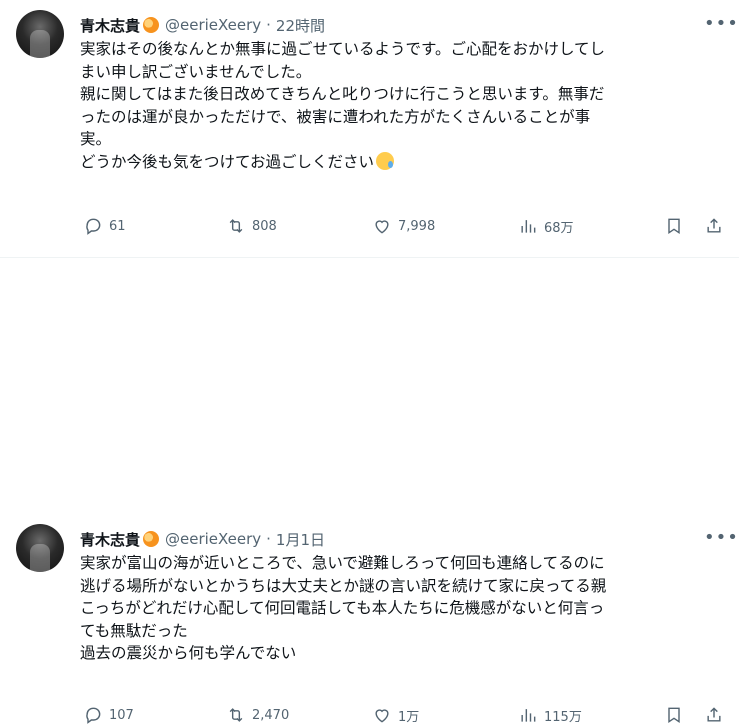  I want to click on reply-count: 107, so click(121, 715).